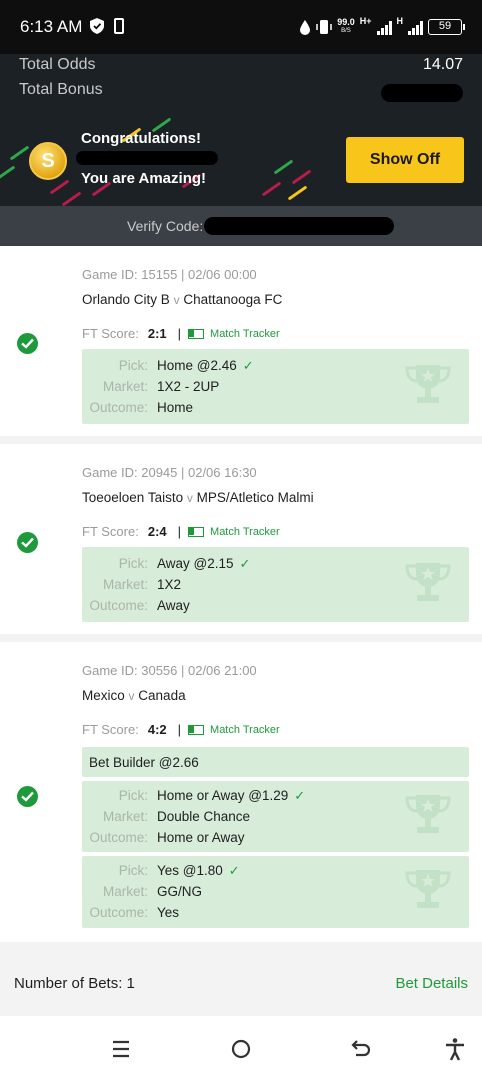 Image resolution: width=482 pixels, height=1080 pixels. I want to click on total-odds-label: Total Odds, so click(57, 64).